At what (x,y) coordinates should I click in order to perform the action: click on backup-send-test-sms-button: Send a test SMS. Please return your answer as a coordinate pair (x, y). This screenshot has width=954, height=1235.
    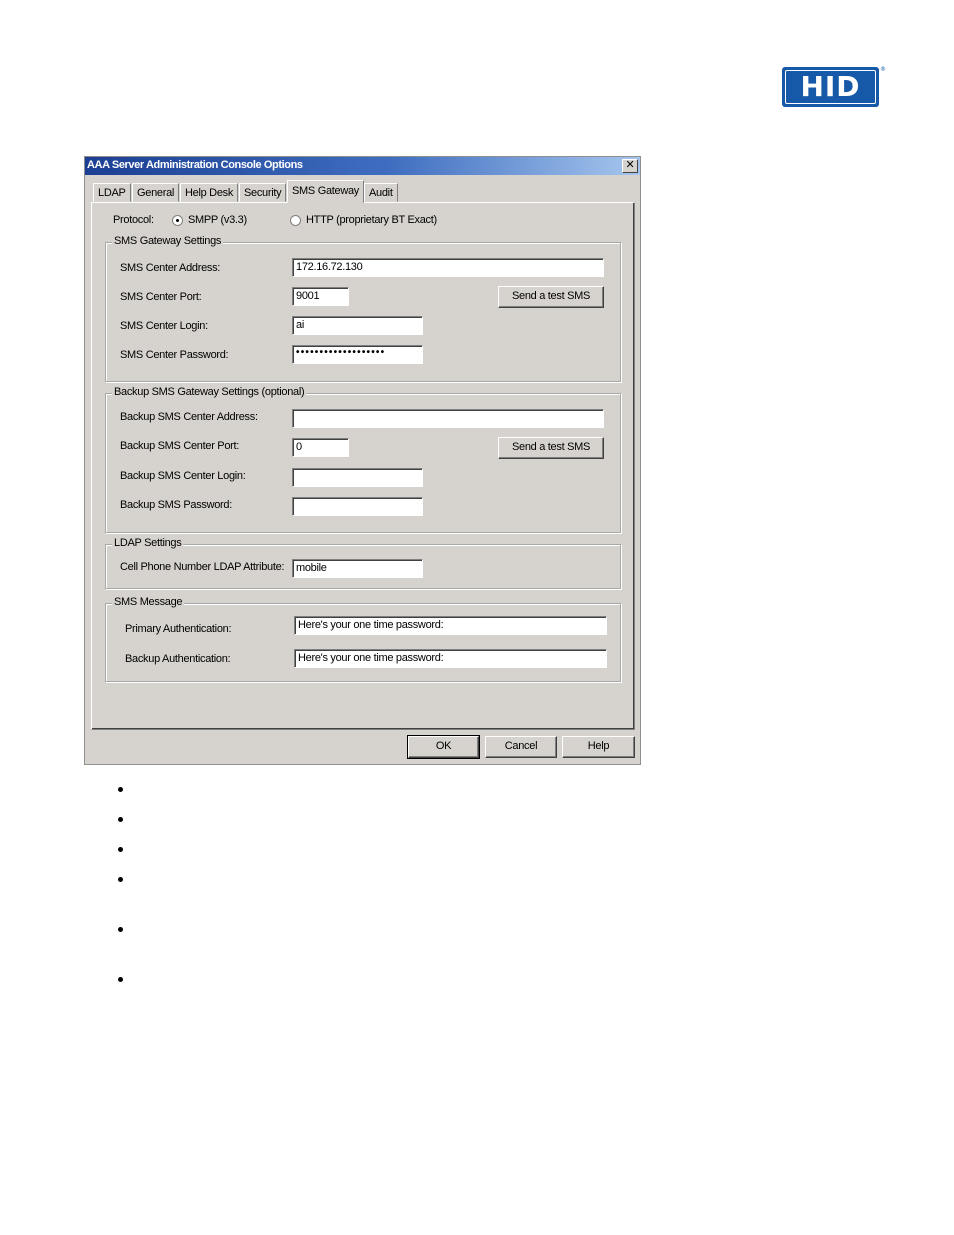
    Looking at the image, I should click on (551, 448).